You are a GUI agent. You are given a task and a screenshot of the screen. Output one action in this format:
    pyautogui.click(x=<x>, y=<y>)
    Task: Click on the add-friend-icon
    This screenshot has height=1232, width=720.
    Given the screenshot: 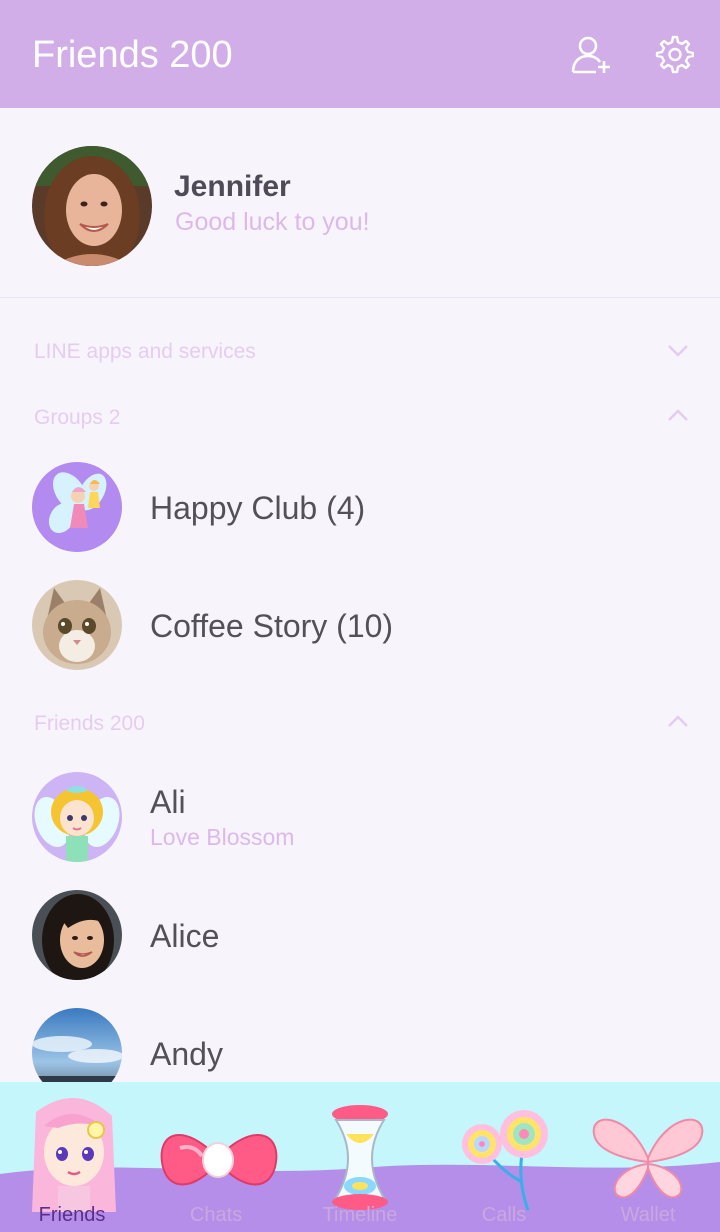 What is the action you would take?
    pyautogui.click(x=590, y=55)
    